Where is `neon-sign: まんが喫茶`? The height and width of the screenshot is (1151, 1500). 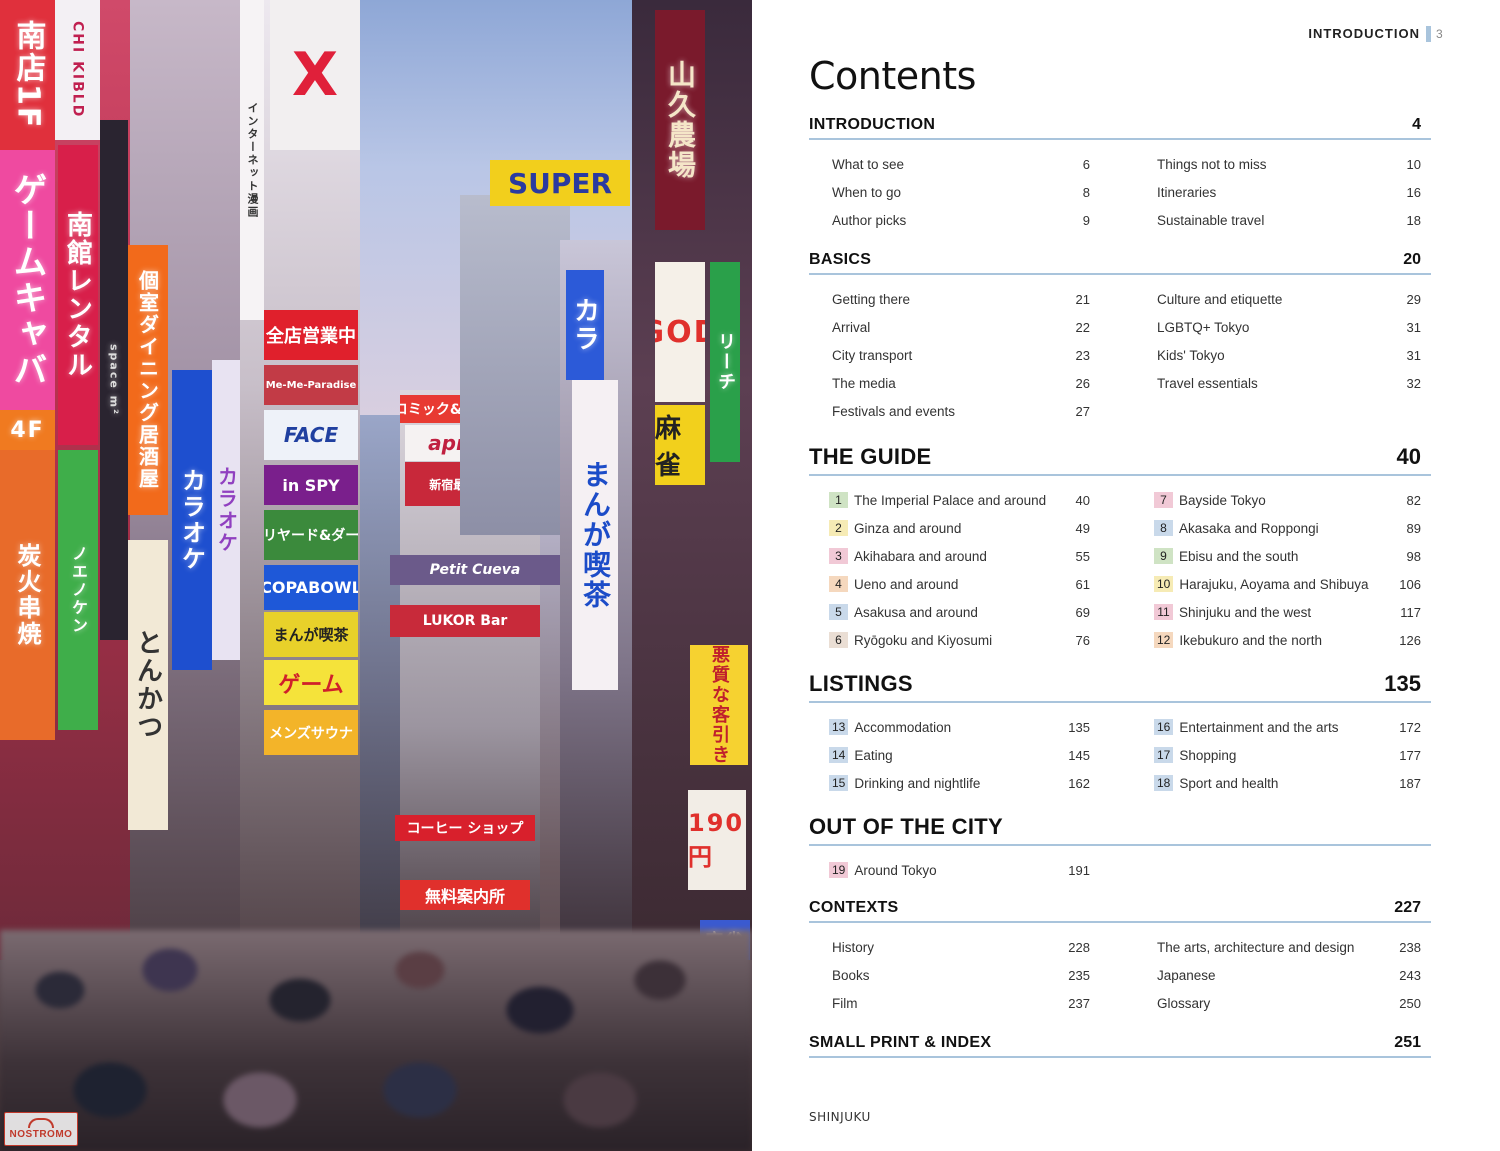 neon-sign: まんが喫茶 is located at coordinates (595, 535).